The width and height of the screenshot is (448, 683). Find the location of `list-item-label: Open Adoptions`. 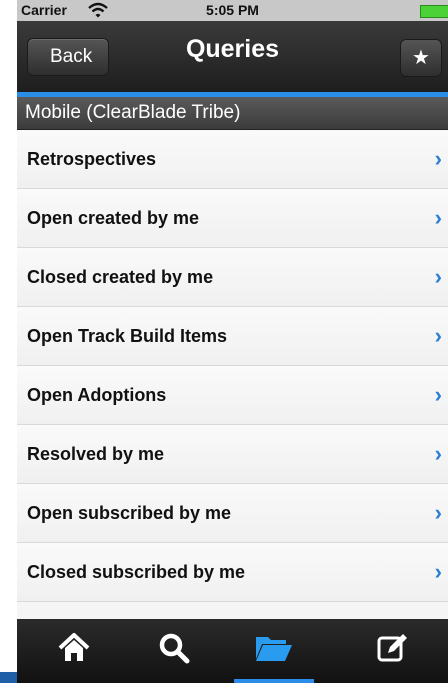

list-item-label: Open Adoptions is located at coordinates (97, 395).